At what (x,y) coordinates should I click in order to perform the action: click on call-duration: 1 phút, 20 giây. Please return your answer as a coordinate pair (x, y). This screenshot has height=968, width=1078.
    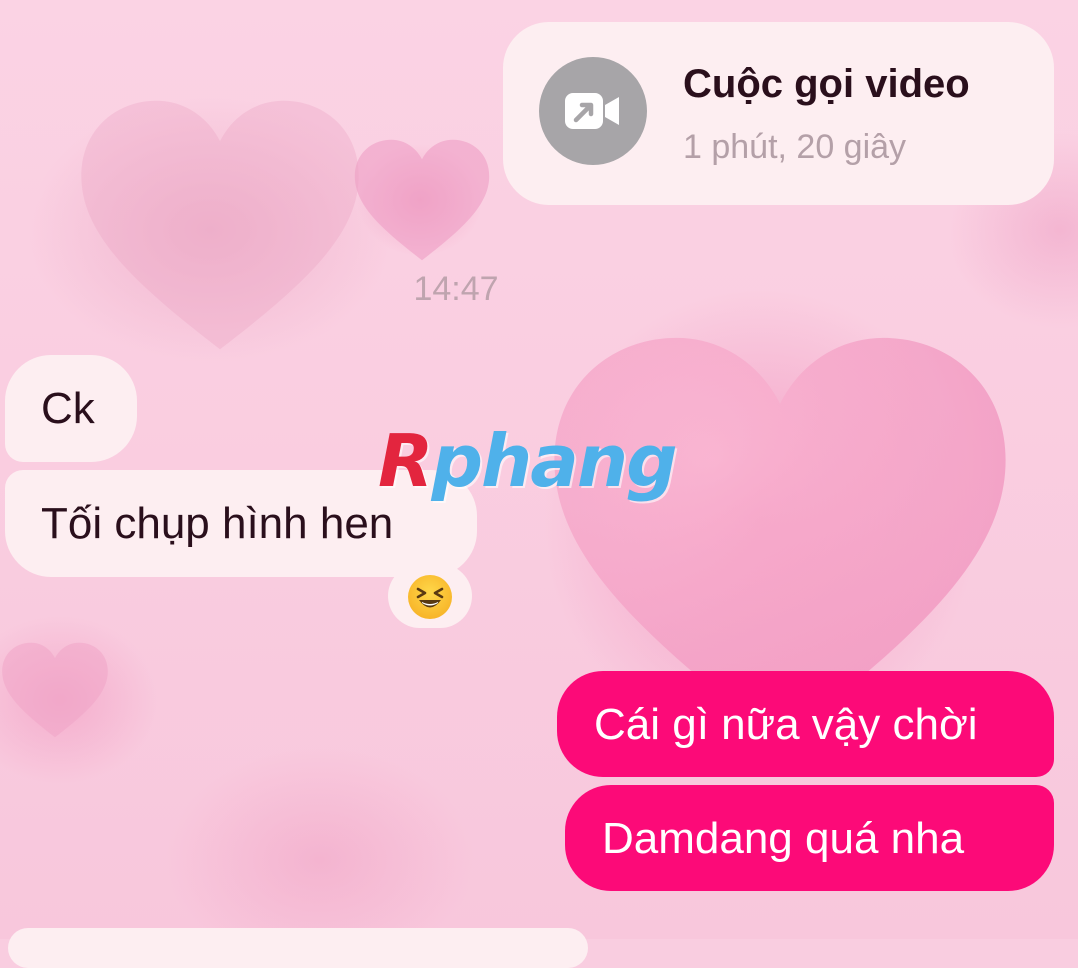
    Looking at the image, I should click on (795, 147).